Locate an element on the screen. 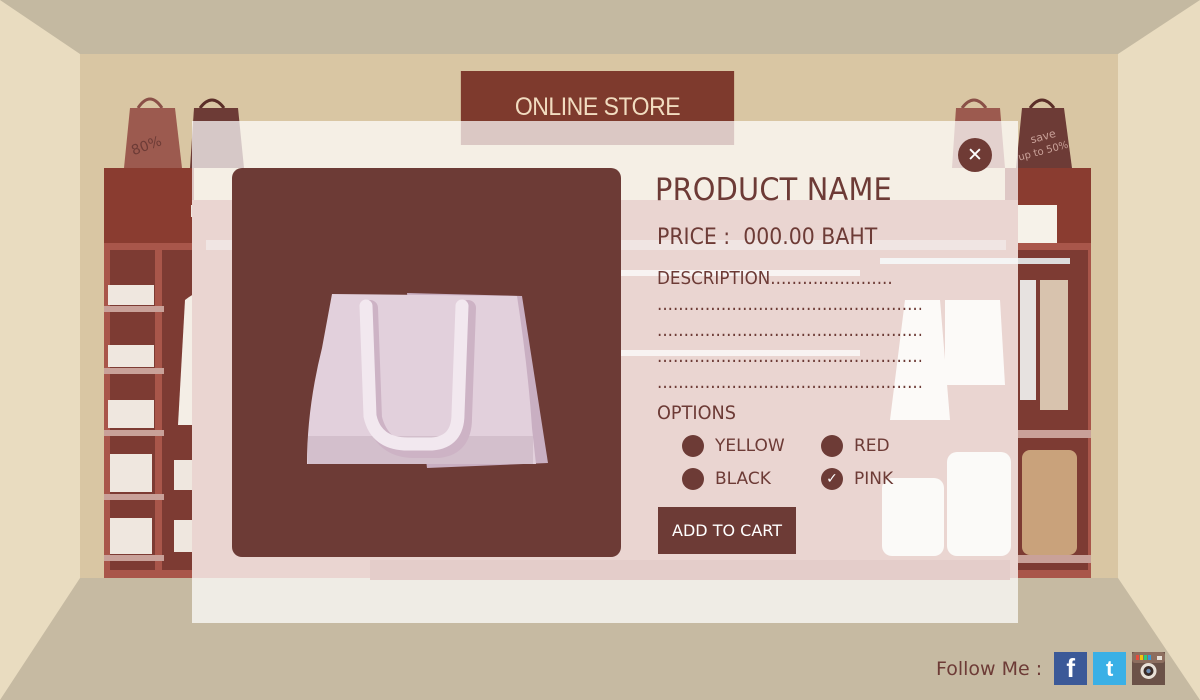 Image resolution: width=1200 pixels, height=700 pixels. check-icon: ✓ is located at coordinates (832, 479).